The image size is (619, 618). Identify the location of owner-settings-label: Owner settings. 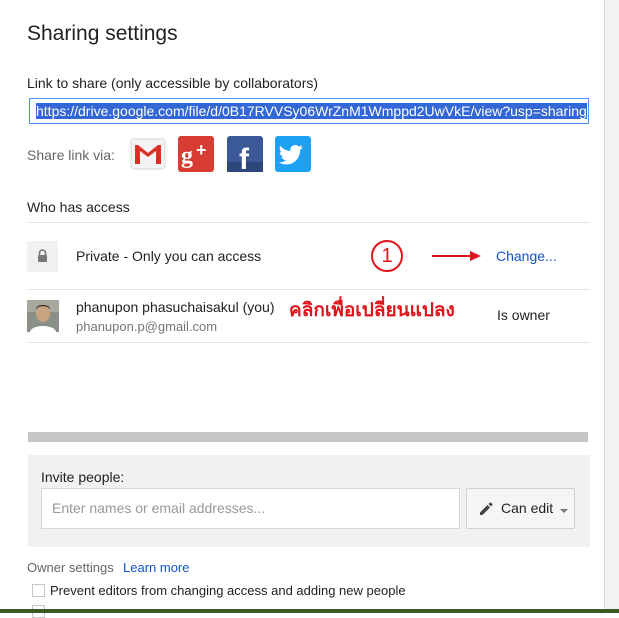
(70, 567).